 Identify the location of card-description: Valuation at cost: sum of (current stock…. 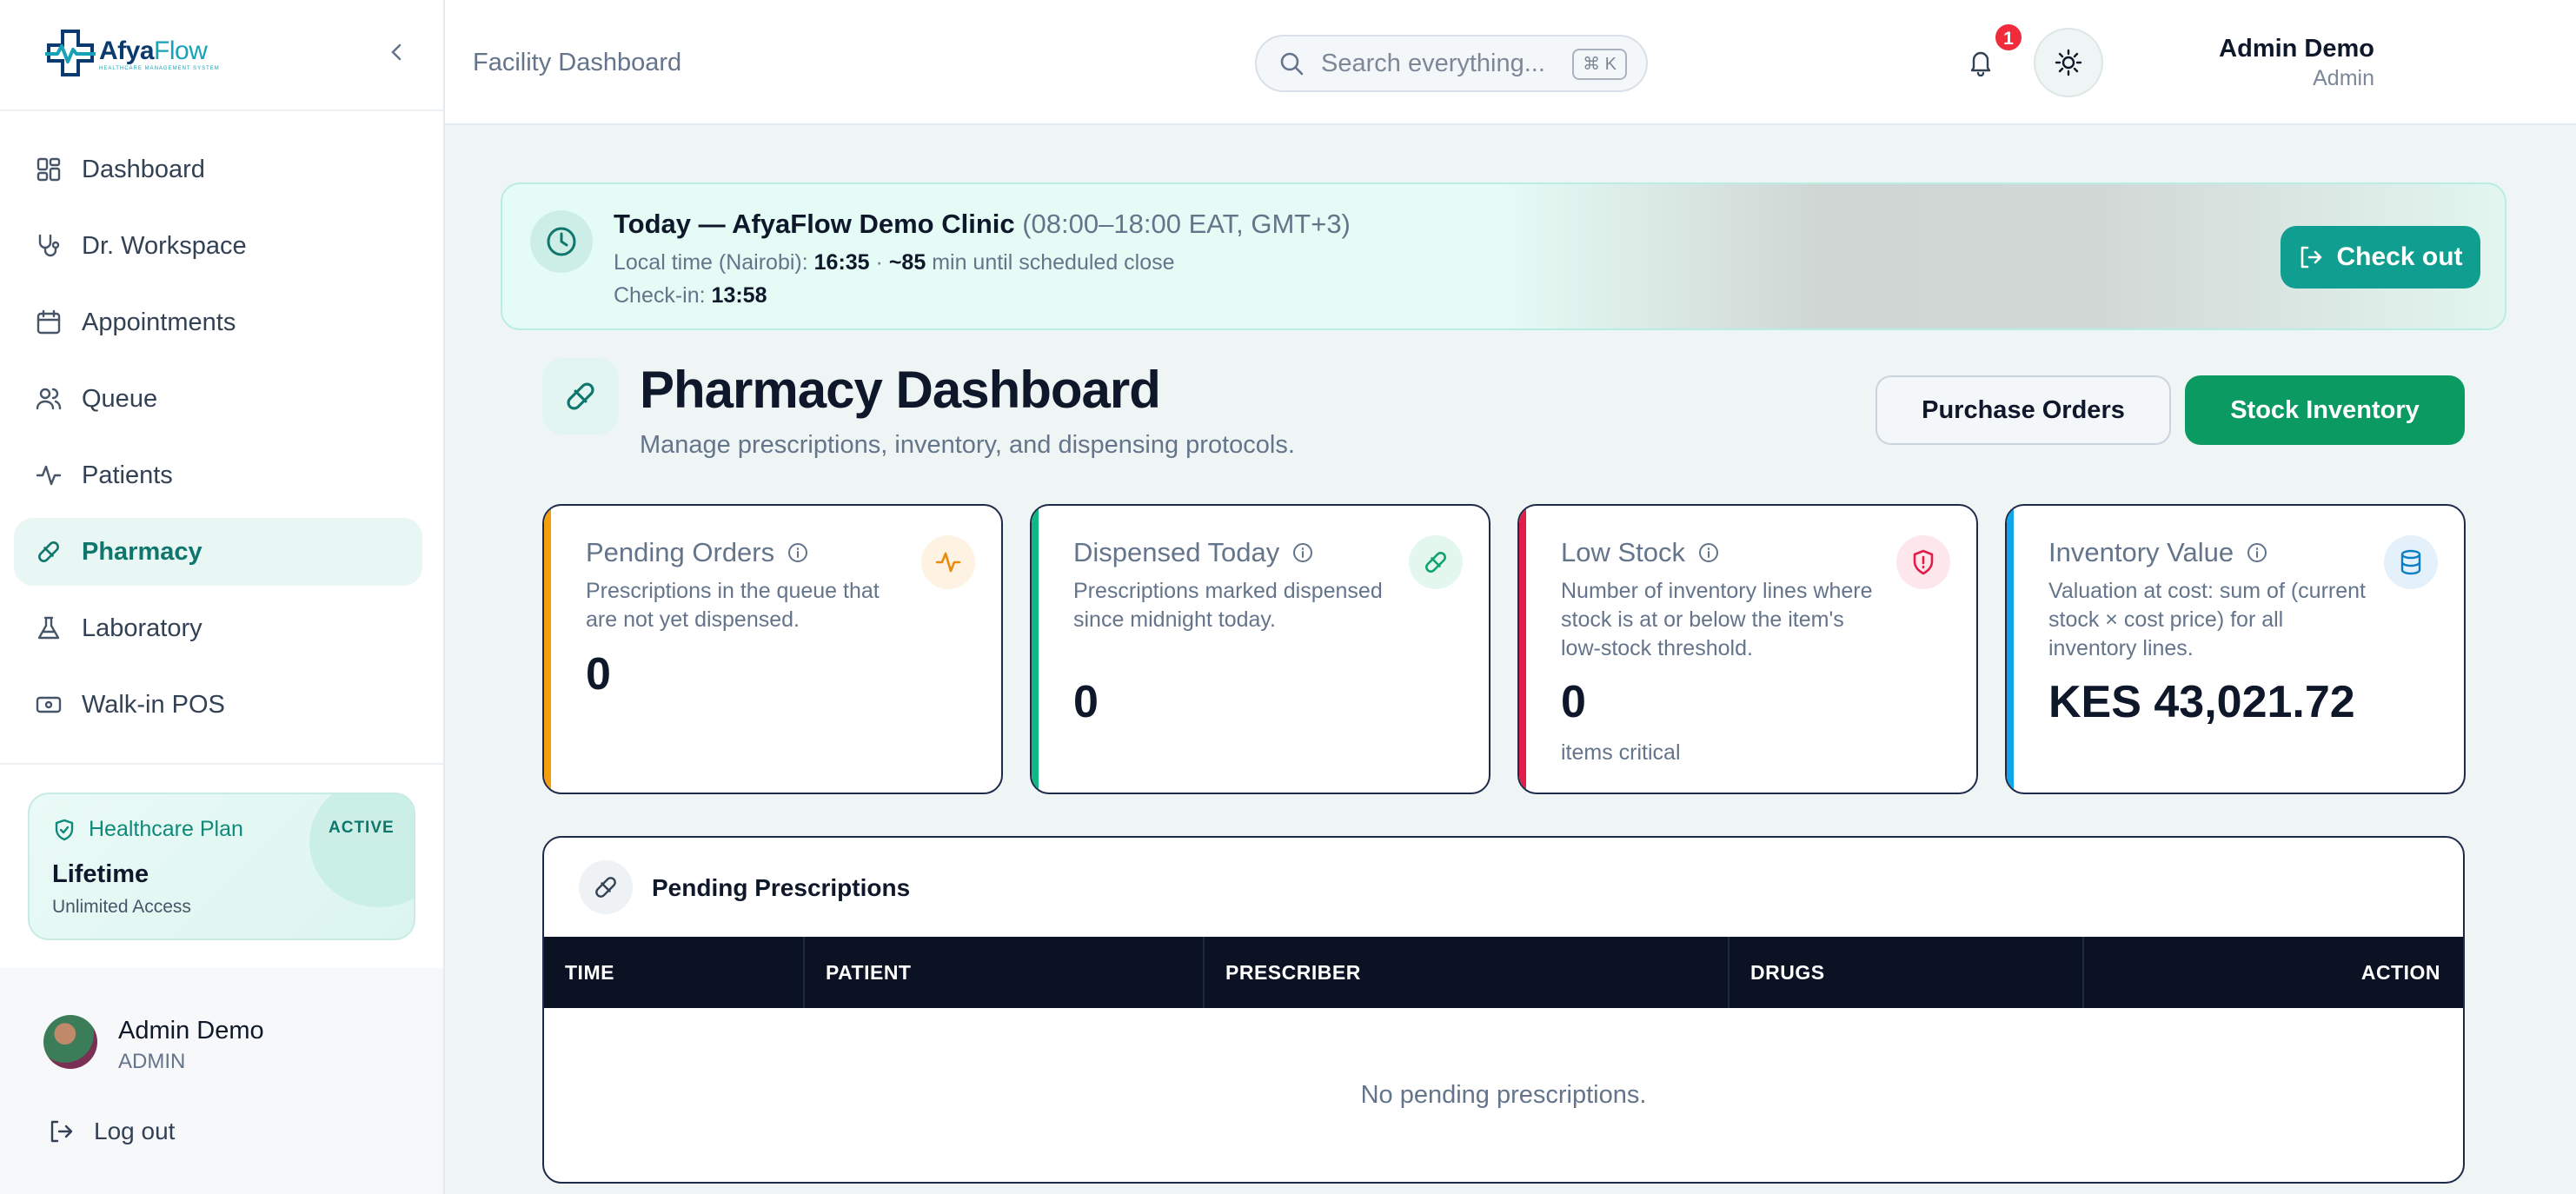
(2207, 619).